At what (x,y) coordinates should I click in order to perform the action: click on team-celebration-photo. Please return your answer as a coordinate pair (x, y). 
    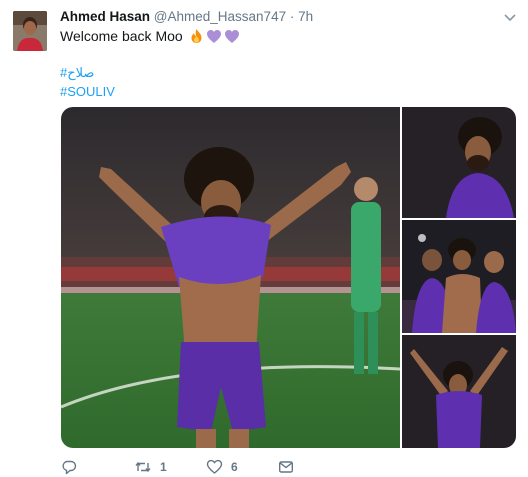
    Looking at the image, I should click on (459, 276).